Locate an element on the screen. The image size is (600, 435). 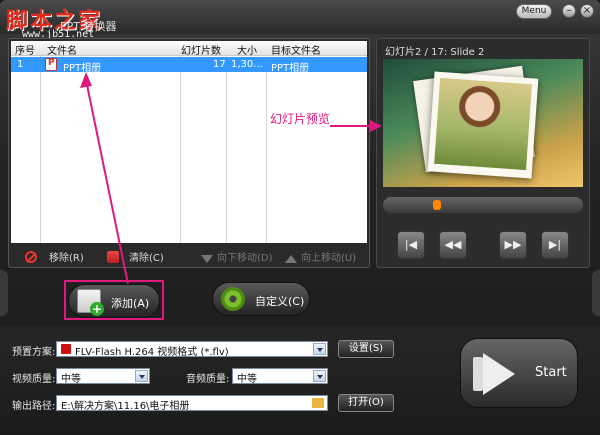
annotation-arrowhead-preview is located at coordinates (376, 126).